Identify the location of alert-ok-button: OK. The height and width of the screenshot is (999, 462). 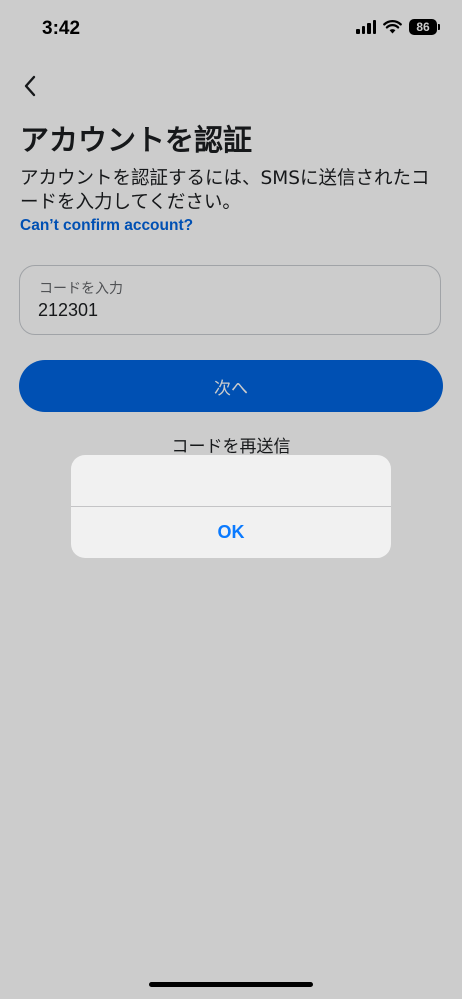
(231, 532).